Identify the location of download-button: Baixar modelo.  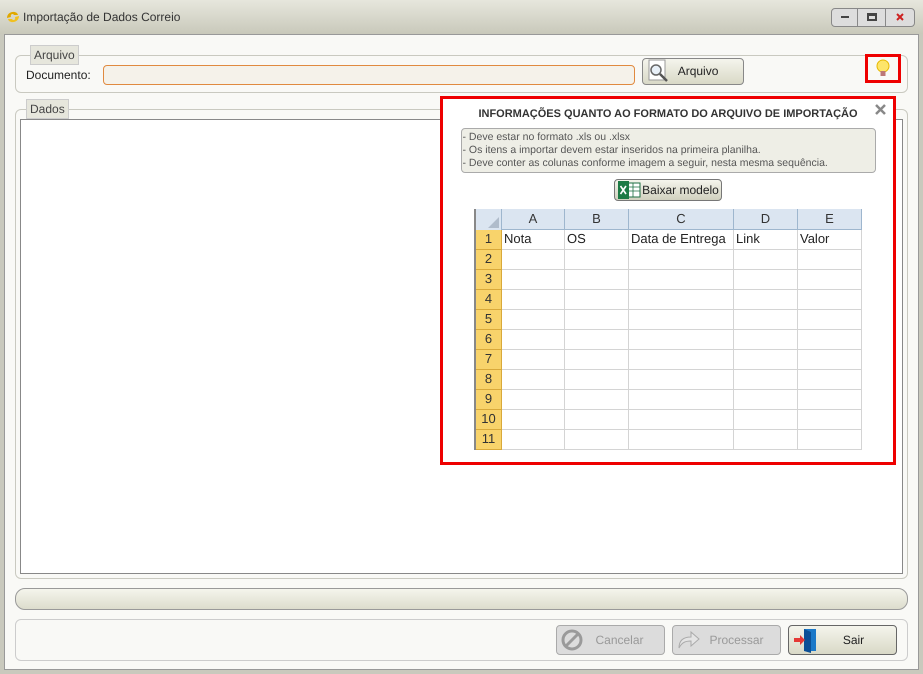
(668, 189).